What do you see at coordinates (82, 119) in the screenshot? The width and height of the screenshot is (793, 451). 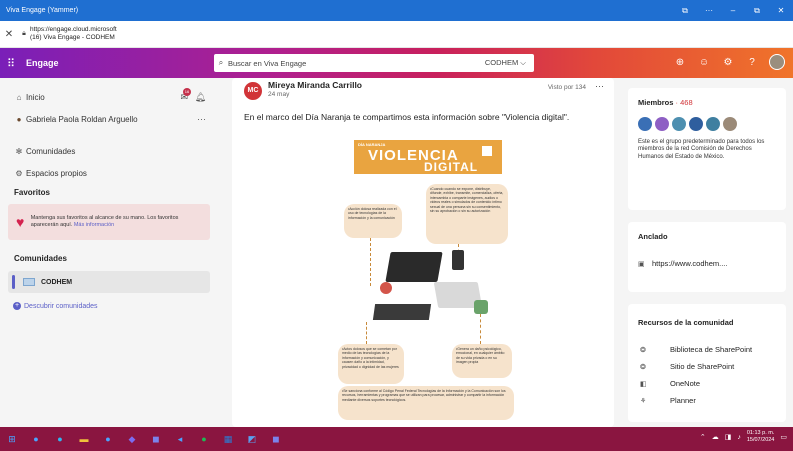 I see `user-name: Gabriela Paola Roldan Arguello` at bounding box center [82, 119].